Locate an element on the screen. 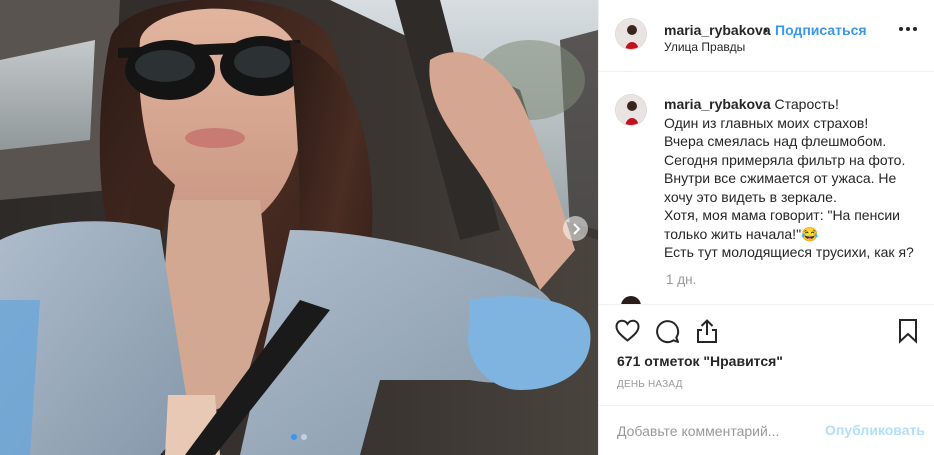 Image resolution: width=934 pixels, height=455 pixels. carousel-dot is located at coordinates (304, 437).